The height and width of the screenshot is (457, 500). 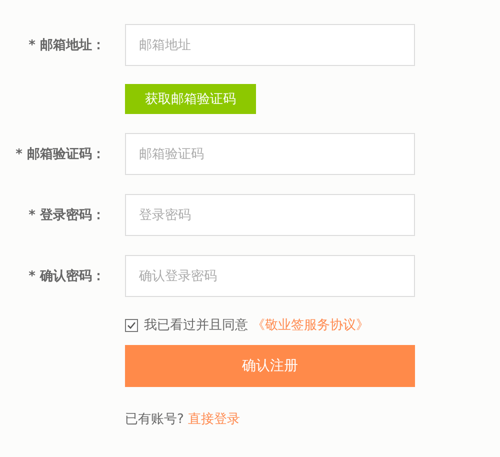 What do you see at coordinates (270, 276) in the screenshot?
I see `input-field: 确认登录密码` at bounding box center [270, 276].